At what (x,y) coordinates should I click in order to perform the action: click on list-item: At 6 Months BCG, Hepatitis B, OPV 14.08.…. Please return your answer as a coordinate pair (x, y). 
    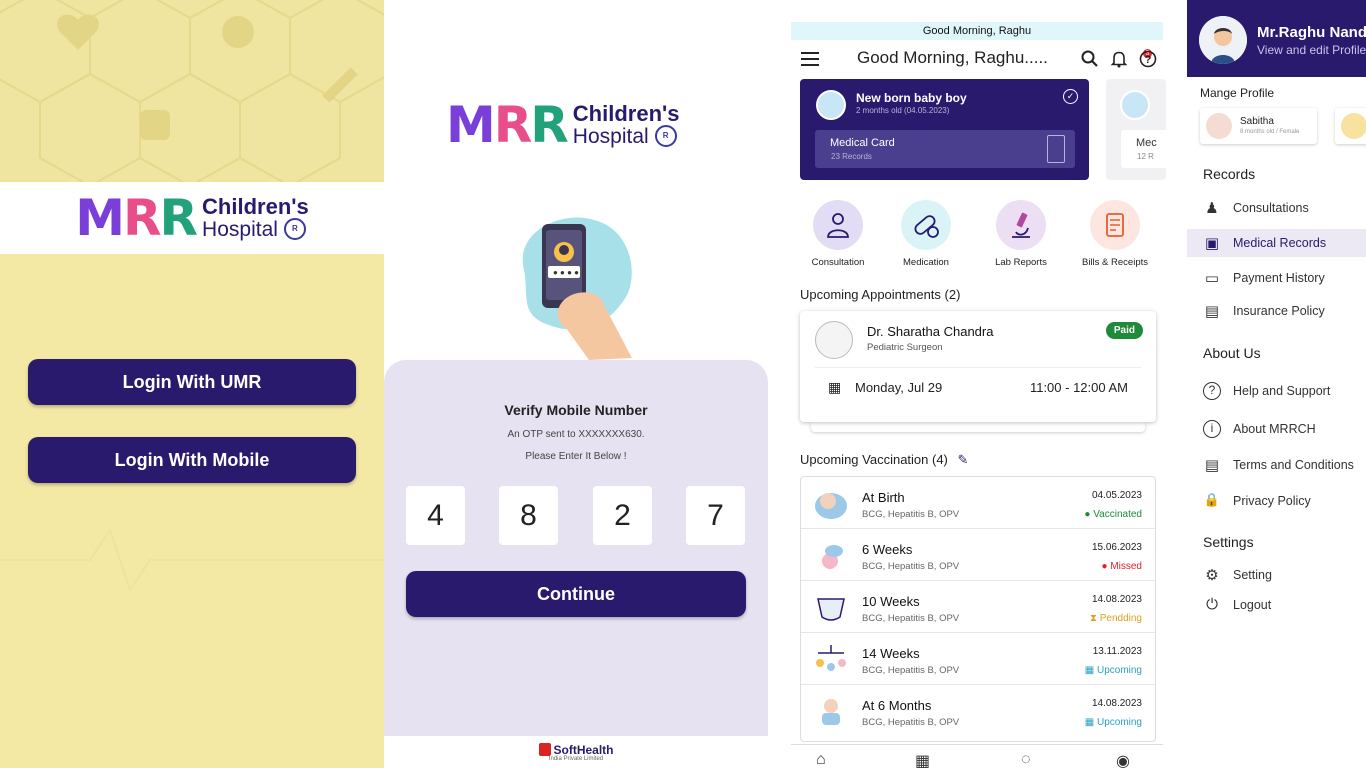
    Looking at the image, I should click on (978, 711).